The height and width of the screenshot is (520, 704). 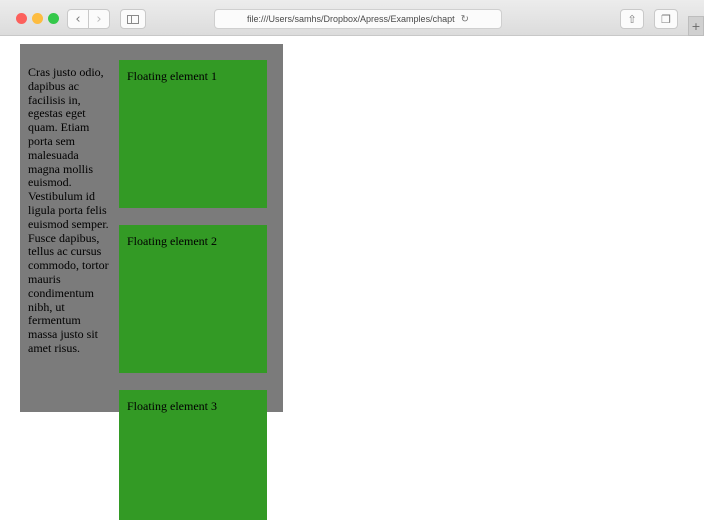 I want to click on chevron-left-icon: ‹, so click(x=78, y=19).